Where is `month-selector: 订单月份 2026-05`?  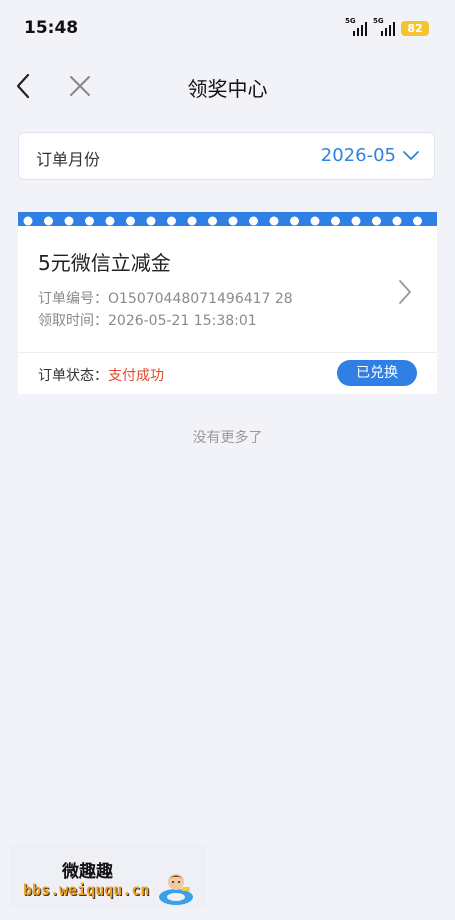
month-selector: 订单月份 2026-05 is located at coordinates (226, 156).